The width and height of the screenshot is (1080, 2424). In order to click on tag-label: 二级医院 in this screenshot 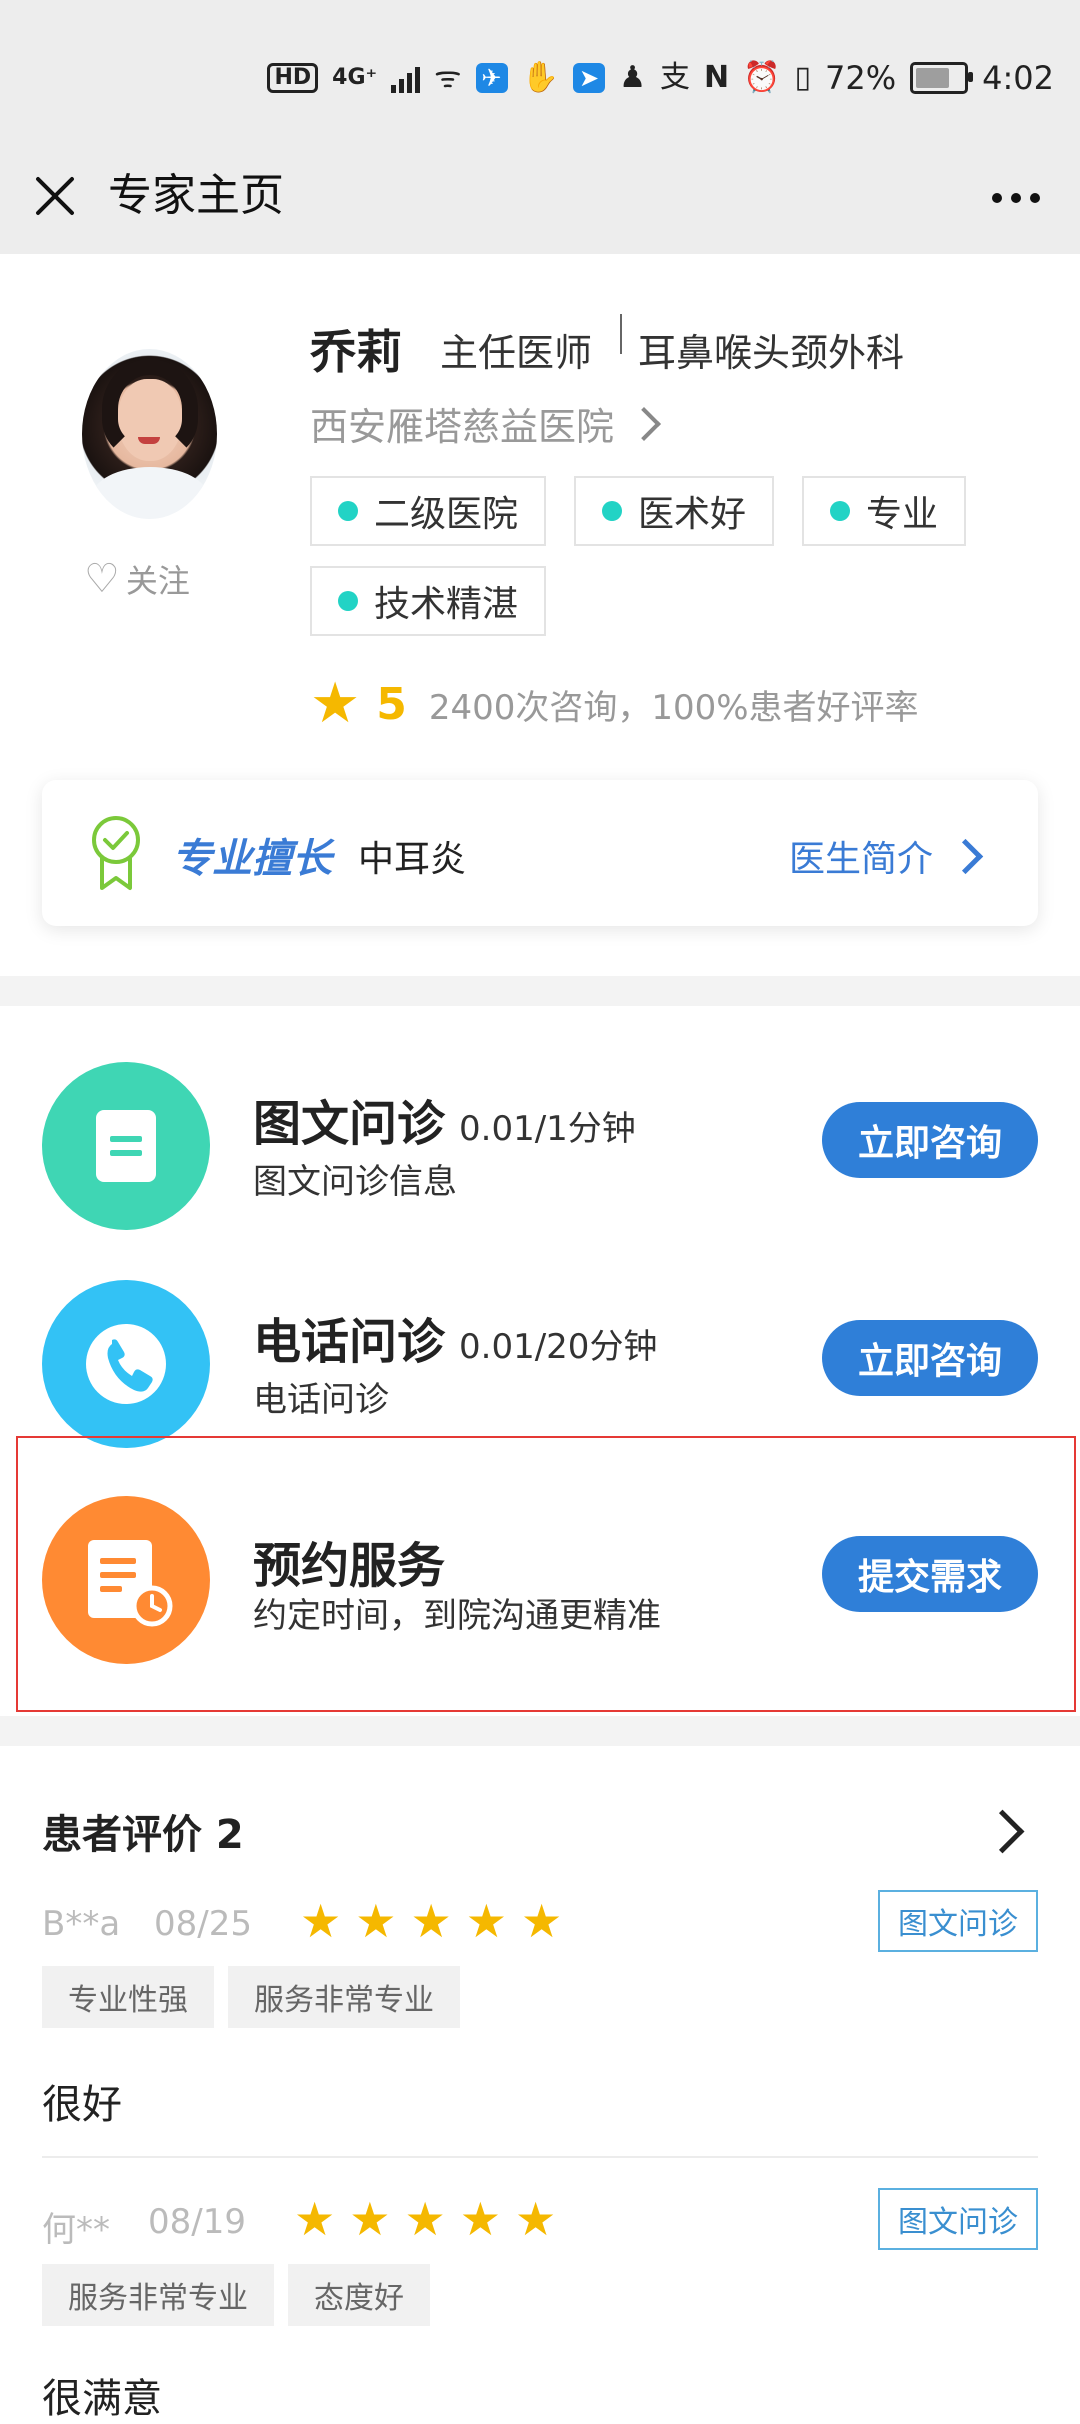, I will do `click(446, 514)`.